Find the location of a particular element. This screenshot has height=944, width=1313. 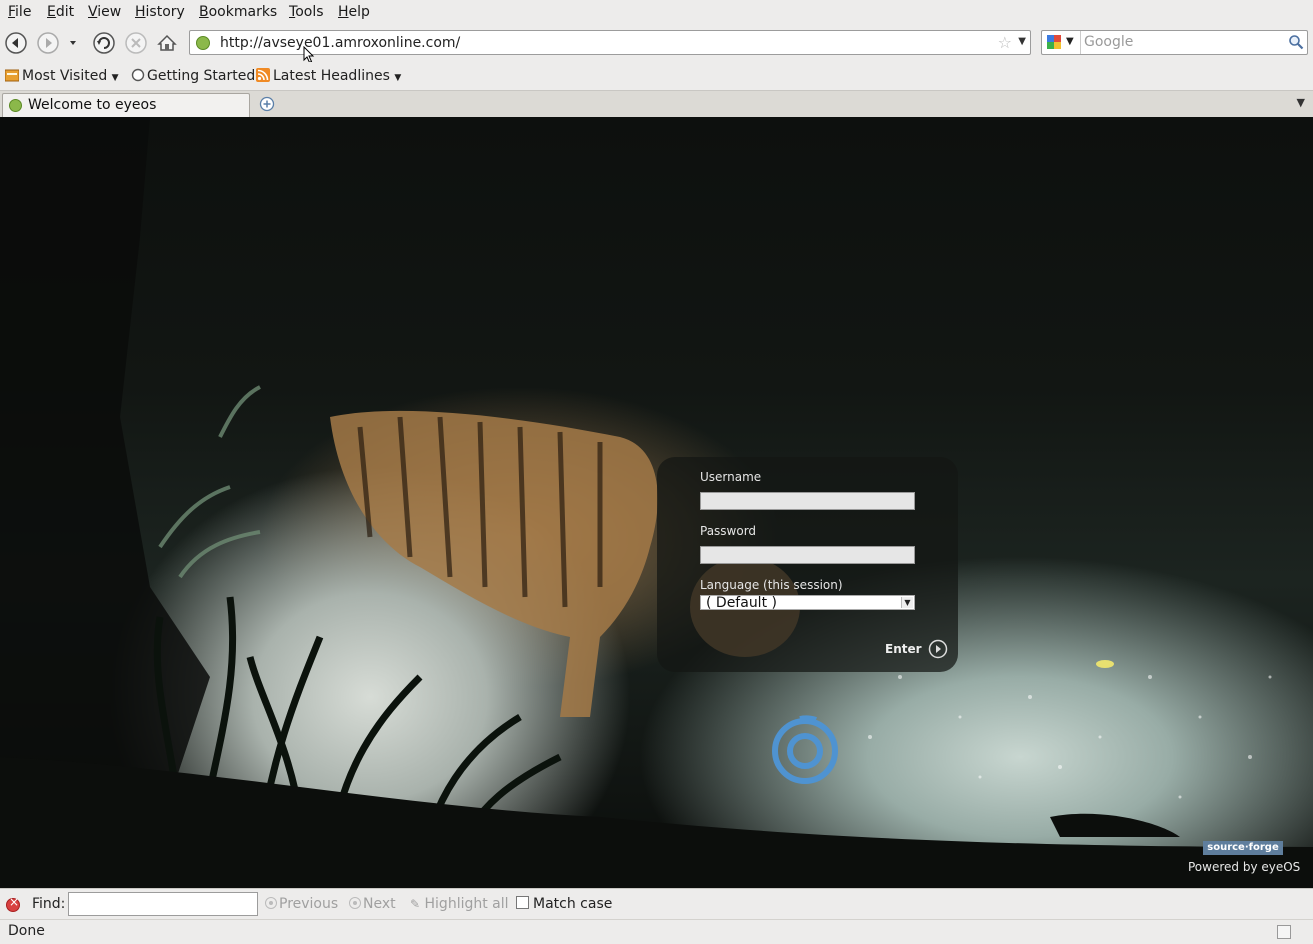

history-dropdown-icon is located at coordinates (73, 43).